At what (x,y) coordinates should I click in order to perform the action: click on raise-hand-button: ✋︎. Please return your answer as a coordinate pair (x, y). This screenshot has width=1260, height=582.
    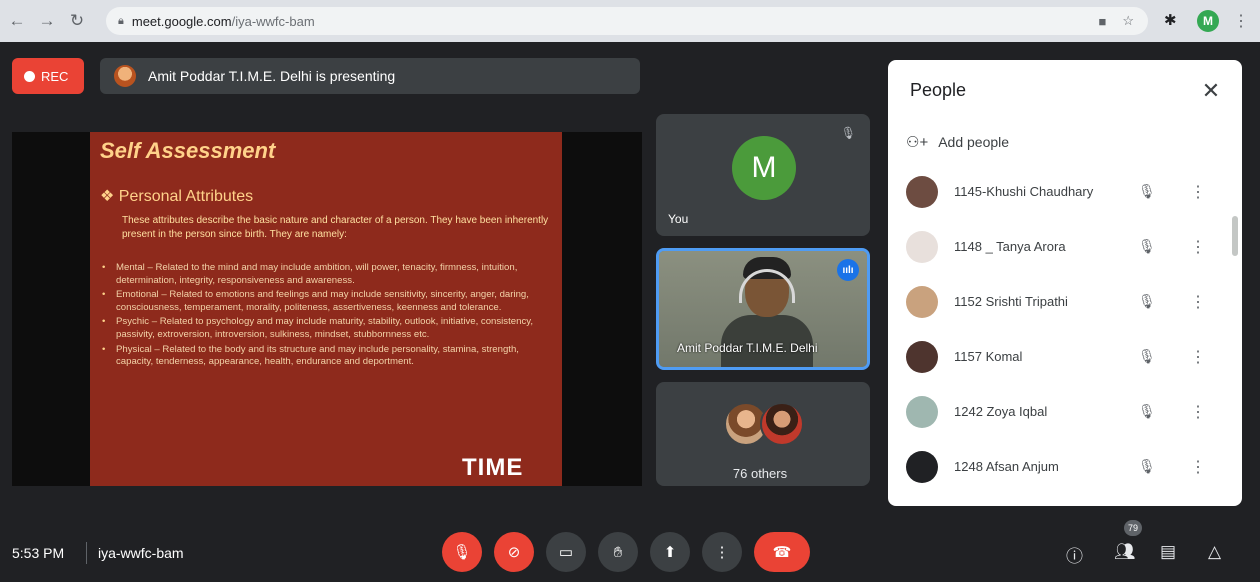
    Looking at the image, I should click on (618, 552).